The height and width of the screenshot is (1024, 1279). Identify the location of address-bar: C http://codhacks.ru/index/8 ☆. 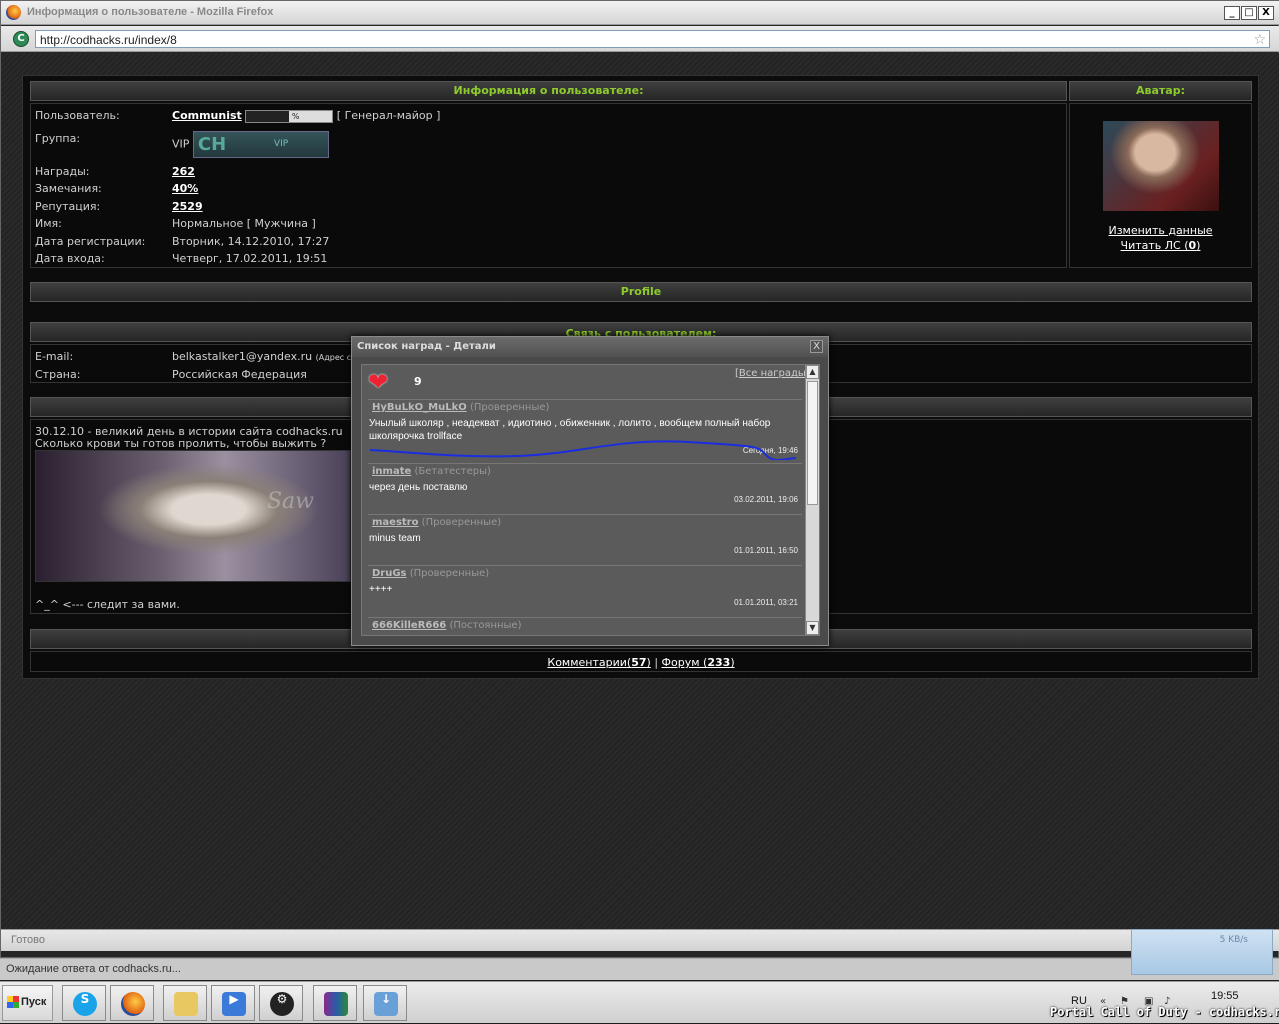
(640, 39).